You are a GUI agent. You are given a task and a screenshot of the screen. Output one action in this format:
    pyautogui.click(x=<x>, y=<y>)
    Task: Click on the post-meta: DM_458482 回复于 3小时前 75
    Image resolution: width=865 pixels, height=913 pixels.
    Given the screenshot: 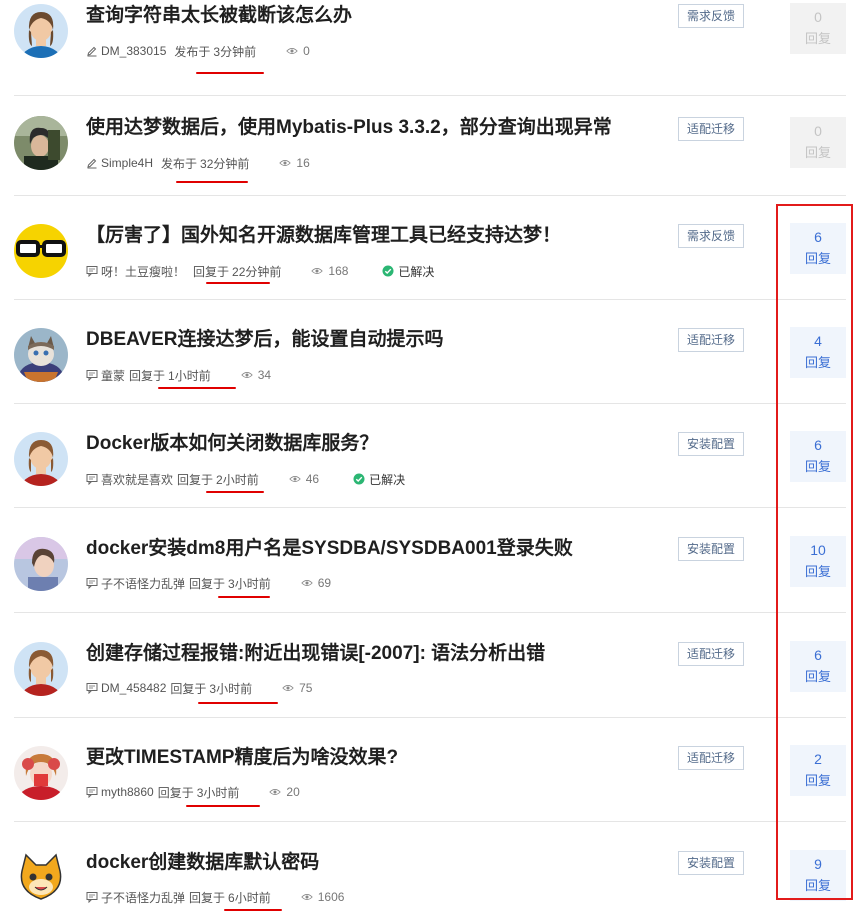 What is the action you would take?
    pyautogui.click(x=216, y=688)
    